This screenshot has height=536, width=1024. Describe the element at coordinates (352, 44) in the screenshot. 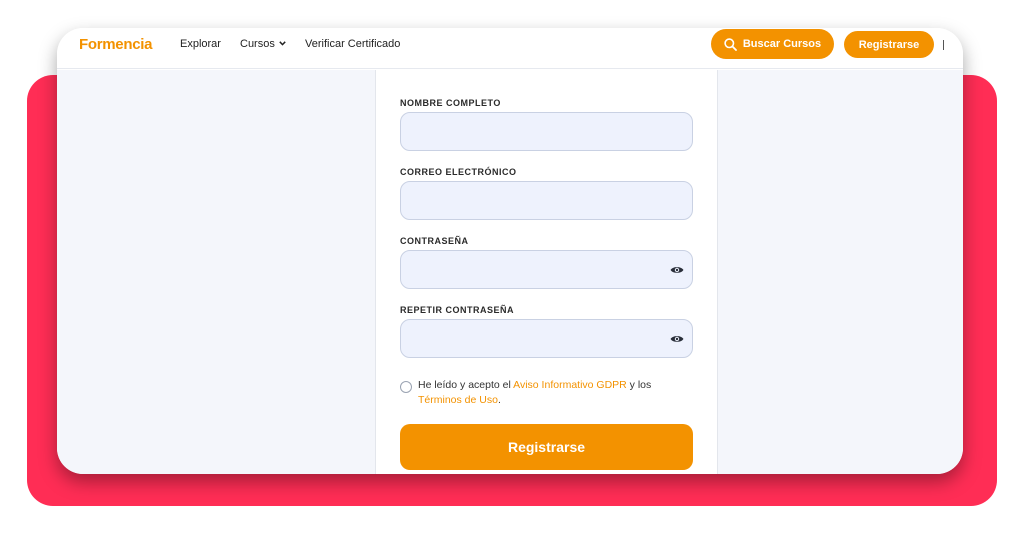

I see `nav-link-verificar-certificado: Verificar Certificado` at that location.